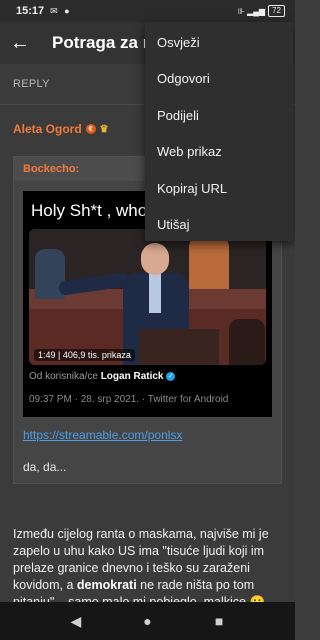 The width and height of the screenshot is (320, 640). Describe the element at coordinates (61, 10) in the screenshot. I see `notification-icons: ✉ ●` at that location.